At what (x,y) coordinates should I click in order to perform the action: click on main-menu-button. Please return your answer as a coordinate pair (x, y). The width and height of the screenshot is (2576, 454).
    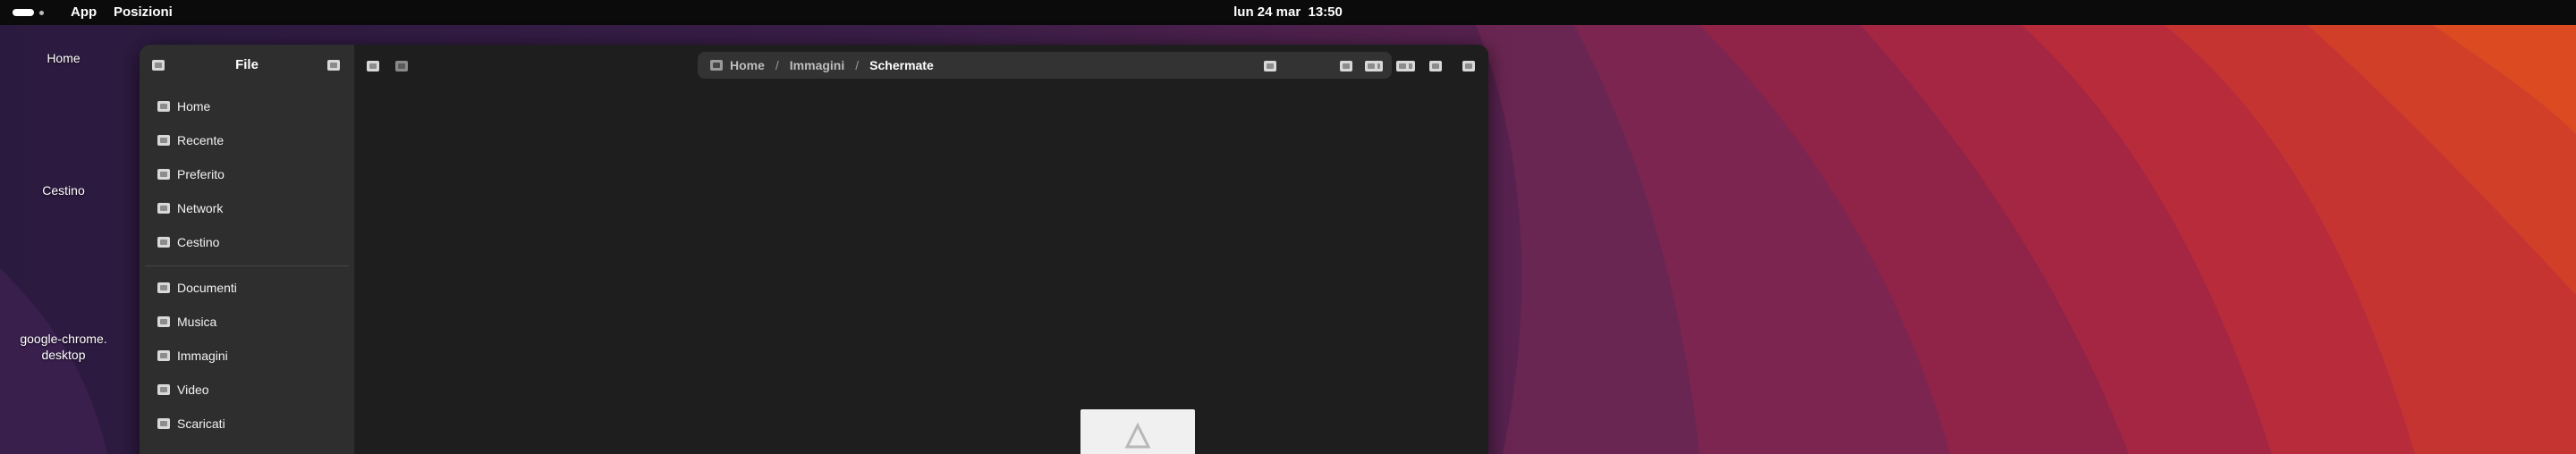
    Looking at the image, I should click on (333, 67).